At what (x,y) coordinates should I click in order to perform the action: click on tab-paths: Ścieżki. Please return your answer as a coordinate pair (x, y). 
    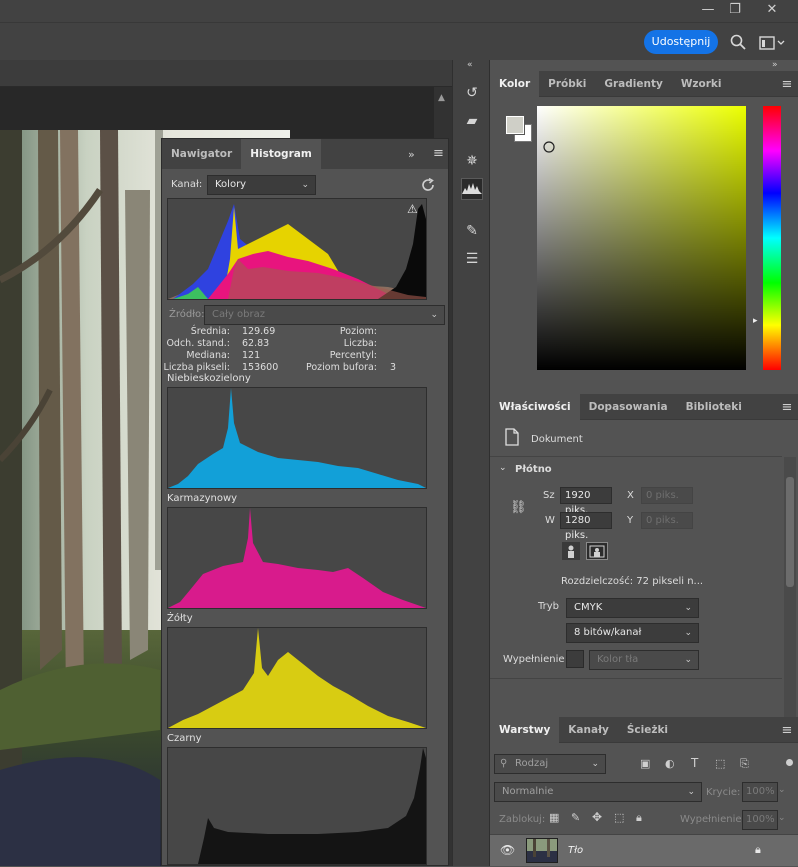
    Looking at the image, I should click on (647, 730).